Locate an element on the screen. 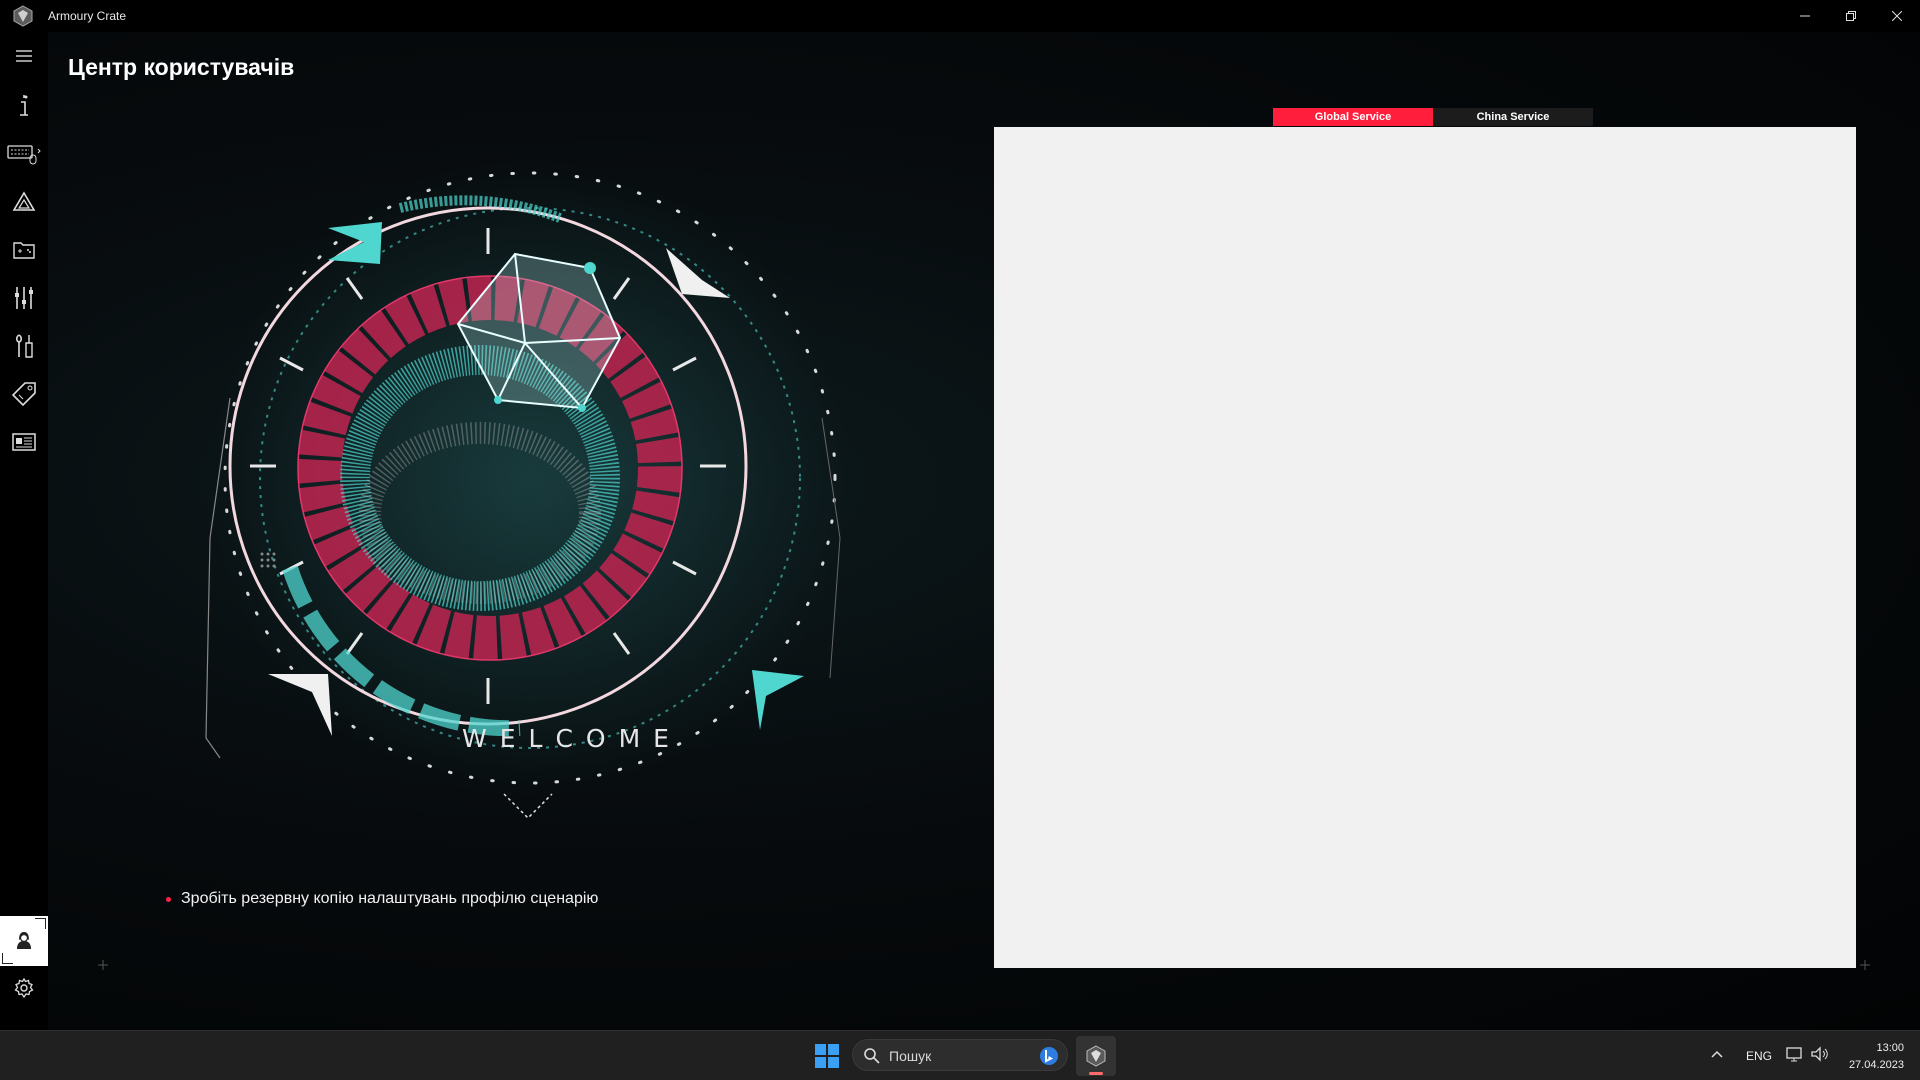 This screenshot has height=1080, width=1920. page-title: Центр користувачів is located at coordinates (181, 67).